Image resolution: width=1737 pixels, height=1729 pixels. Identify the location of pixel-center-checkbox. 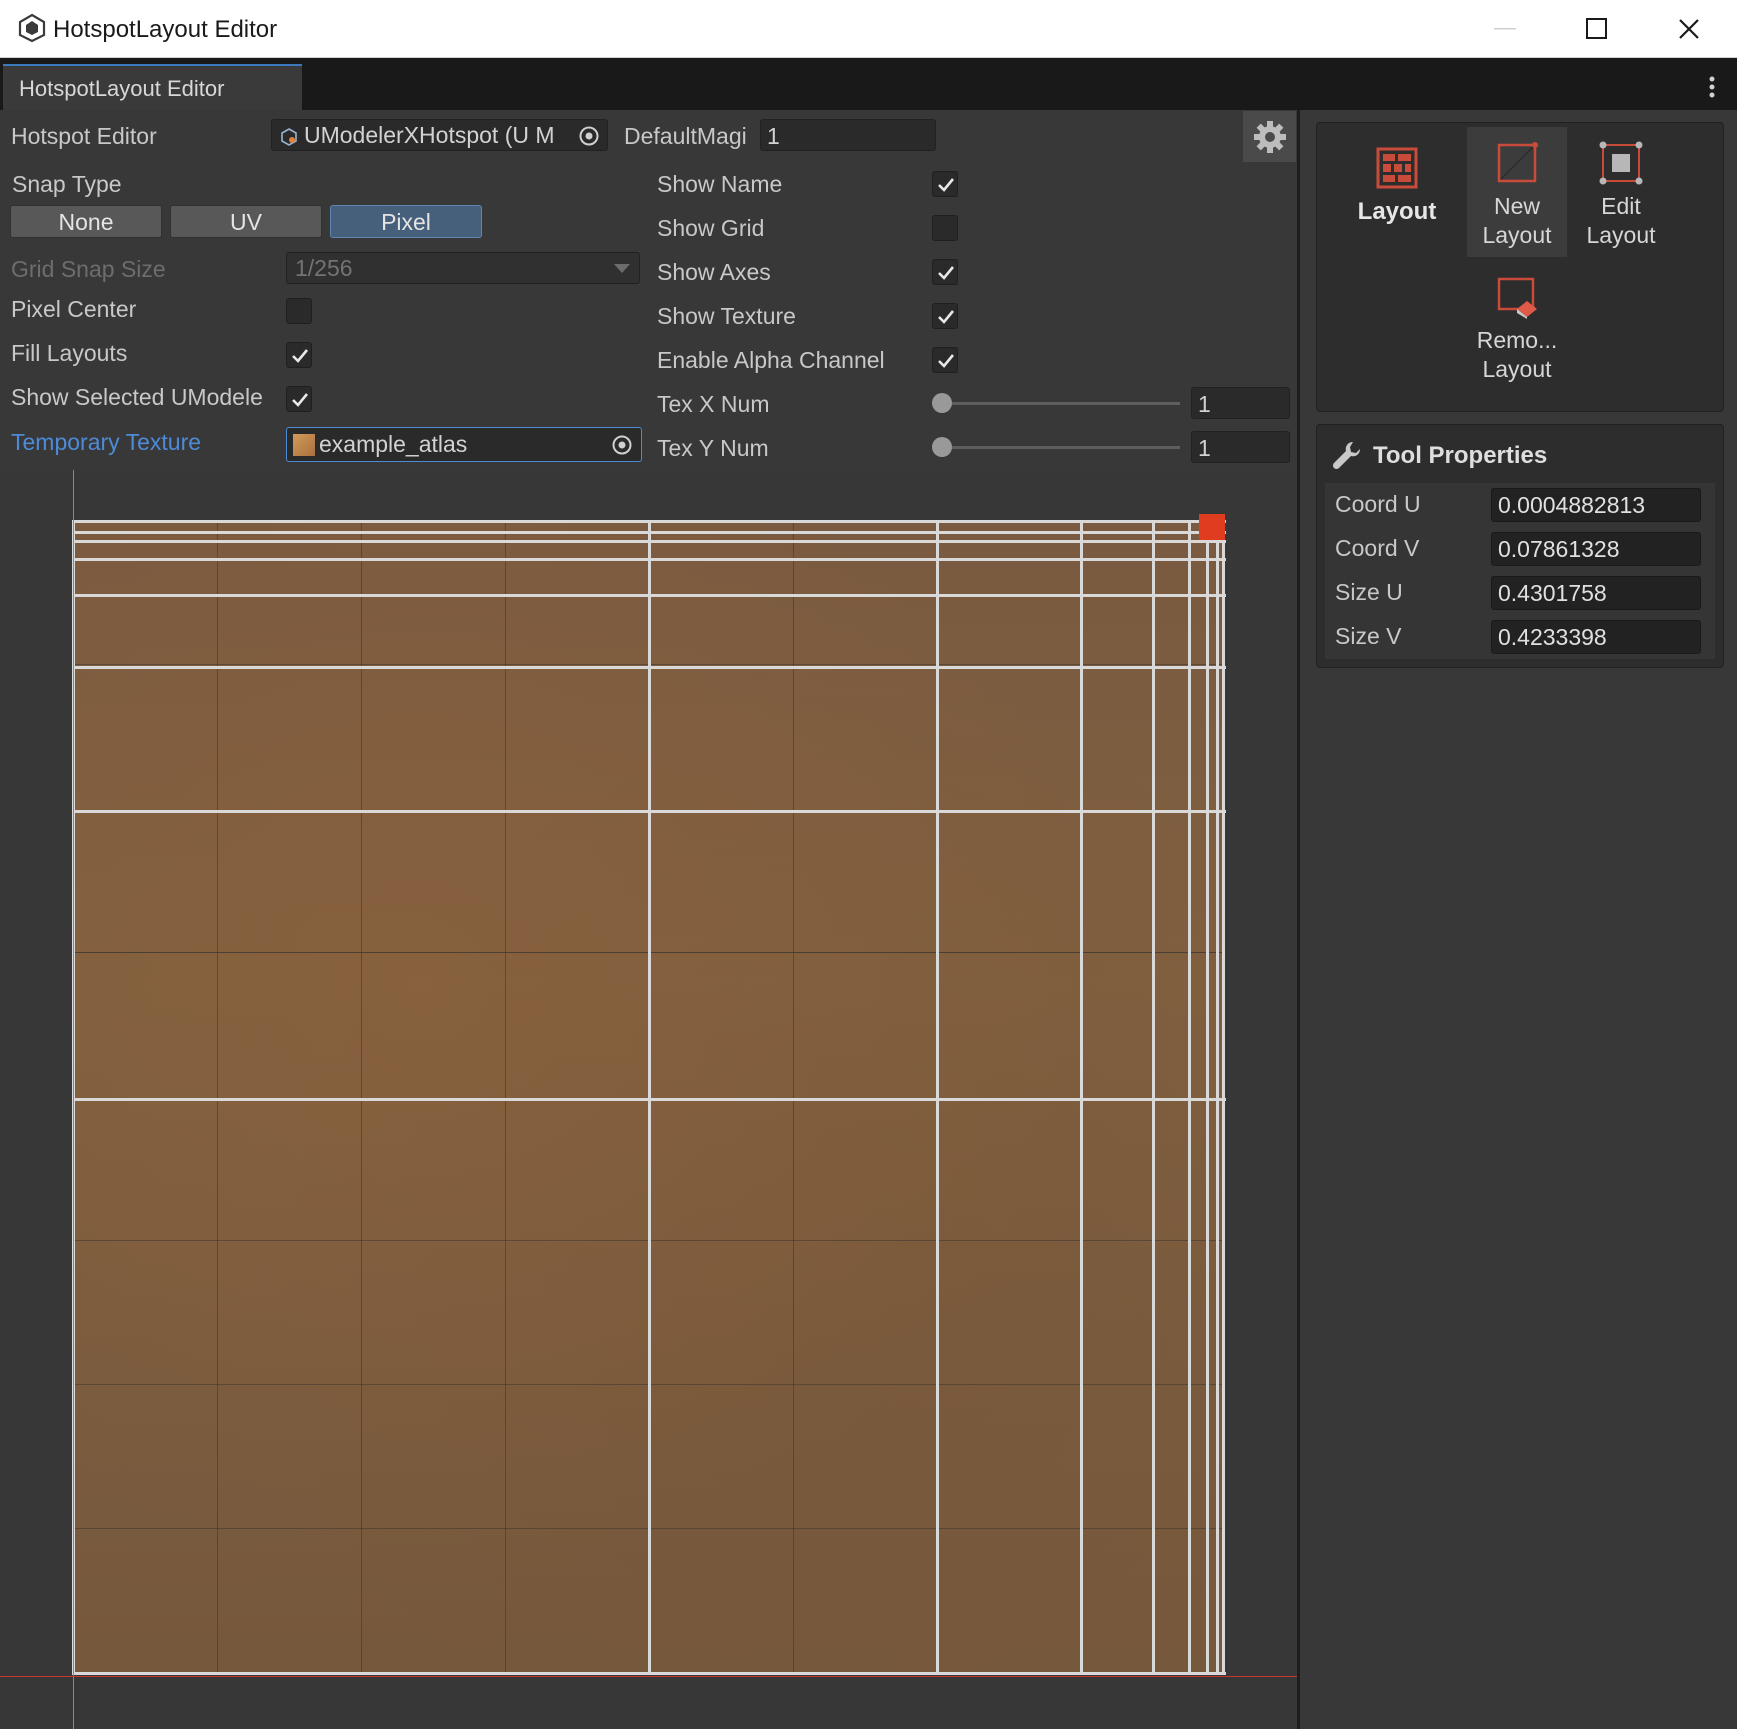
(299, 311).